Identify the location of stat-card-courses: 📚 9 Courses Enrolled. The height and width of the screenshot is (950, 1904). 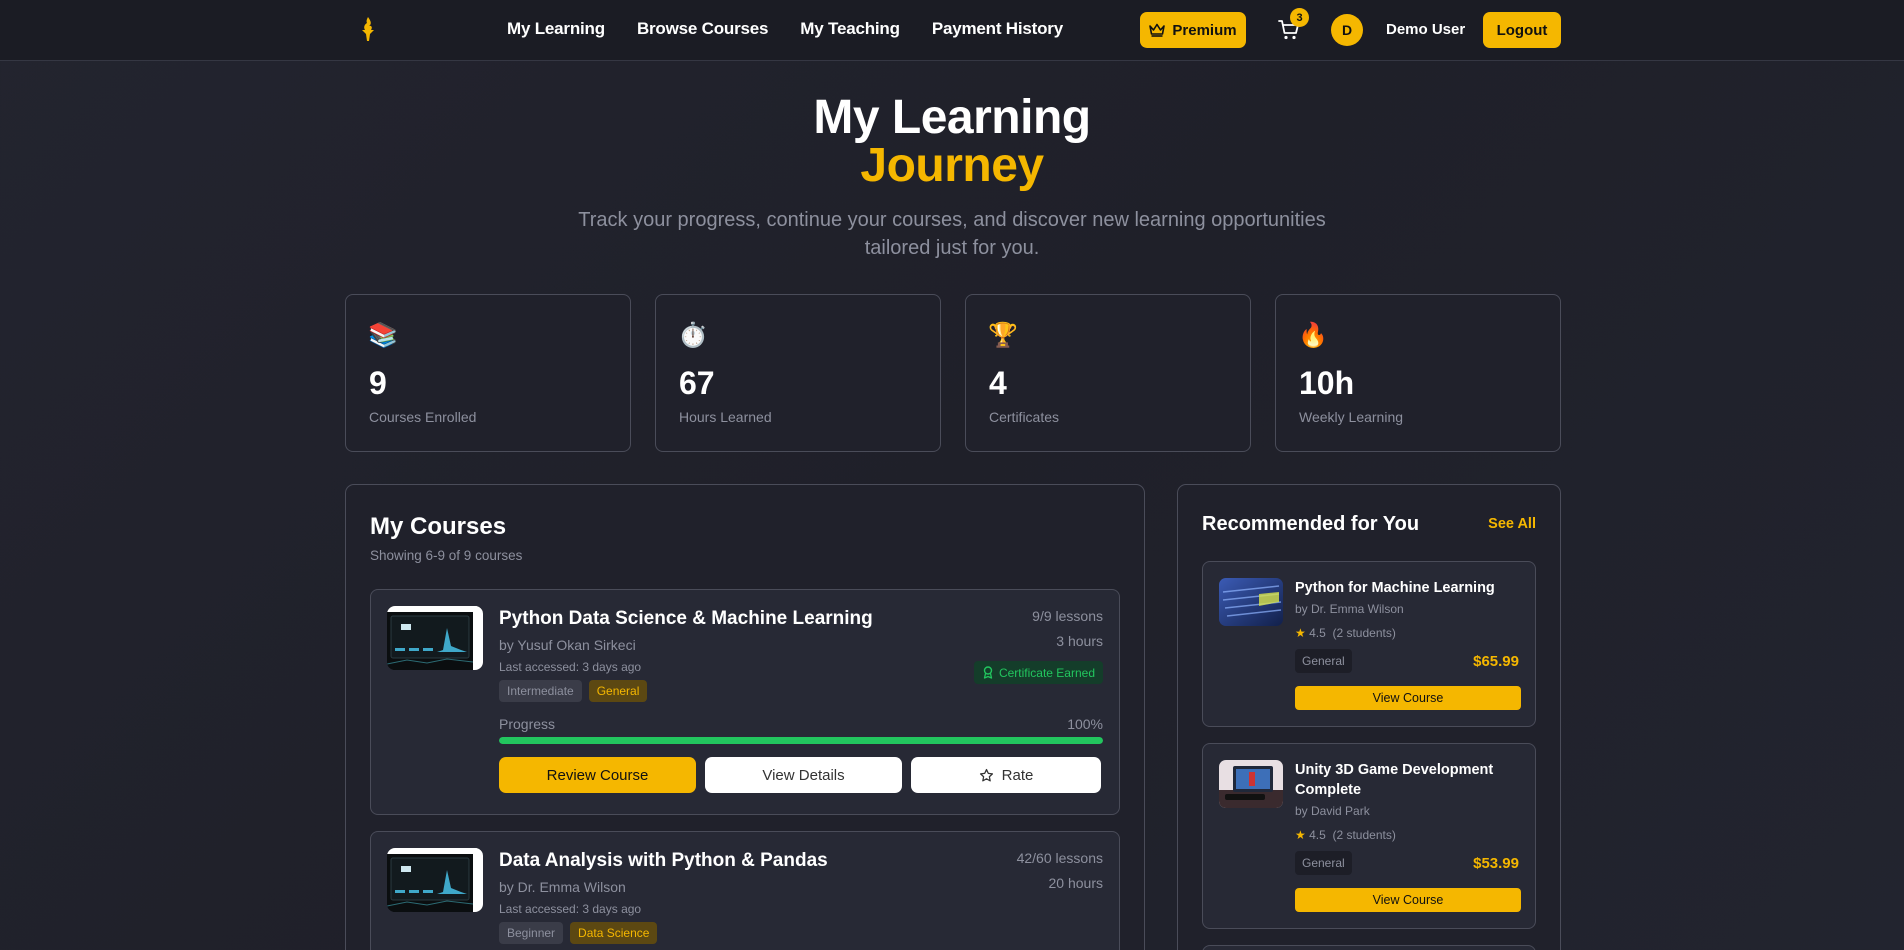
(488, 373).